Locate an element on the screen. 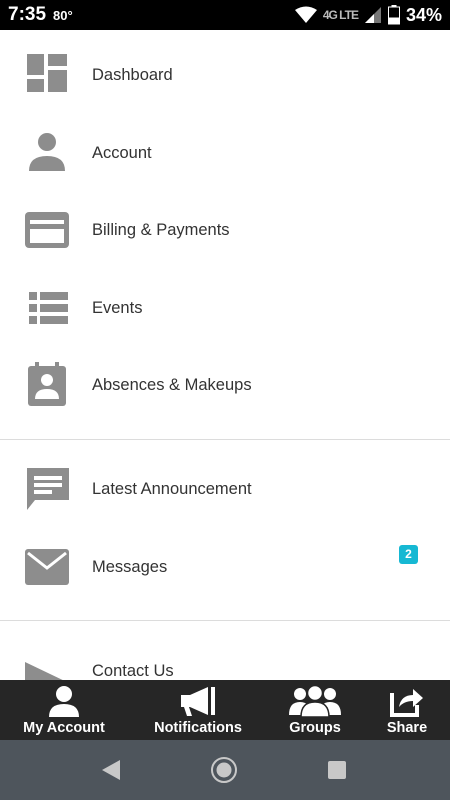 The width and height of the screenshot is (450, 800). group-icon is located at coordinates (315, 703).